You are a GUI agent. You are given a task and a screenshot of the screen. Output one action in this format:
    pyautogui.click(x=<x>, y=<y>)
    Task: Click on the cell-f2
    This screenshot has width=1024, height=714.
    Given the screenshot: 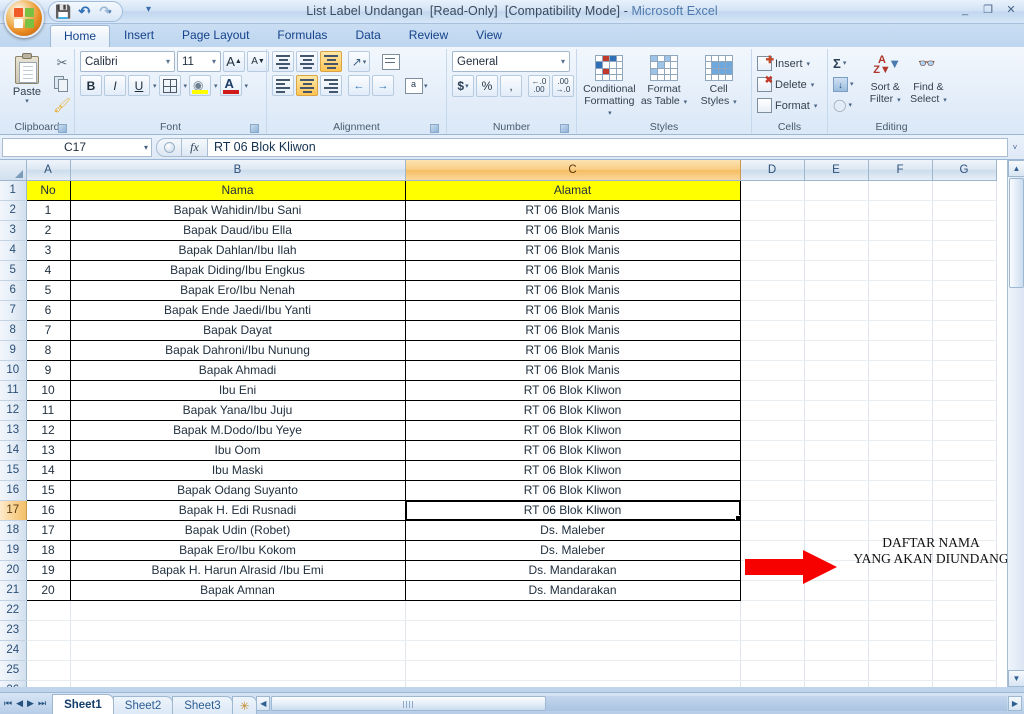 What is the action you would take?
    pyautogui.click(x=900, y=210)
    